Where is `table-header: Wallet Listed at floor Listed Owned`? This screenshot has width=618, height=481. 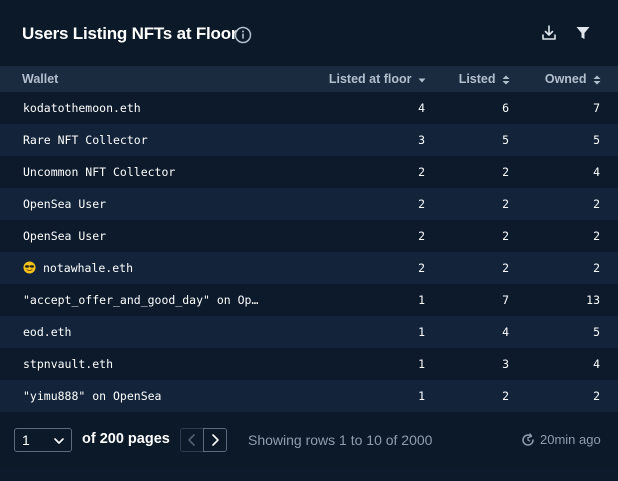 table-header: Wallet Listed at floor Listed Owned is located at coordinates (309, 79).